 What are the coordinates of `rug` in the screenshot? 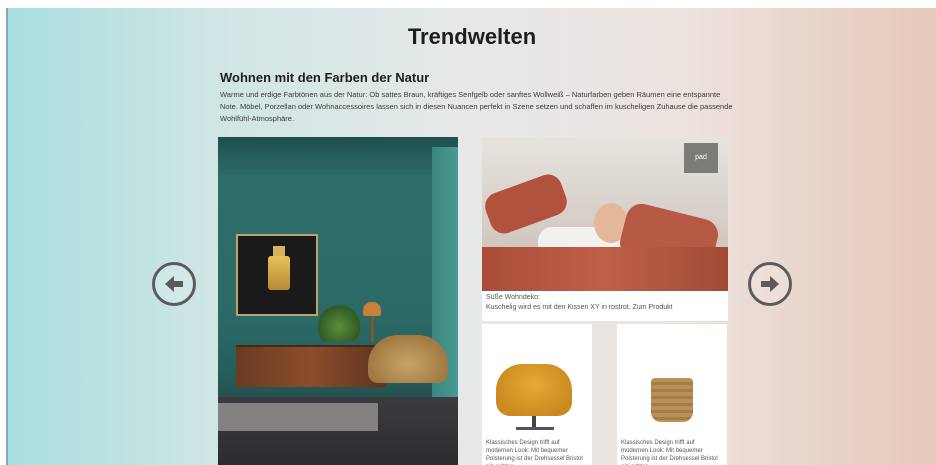 It's located at (298, 417).